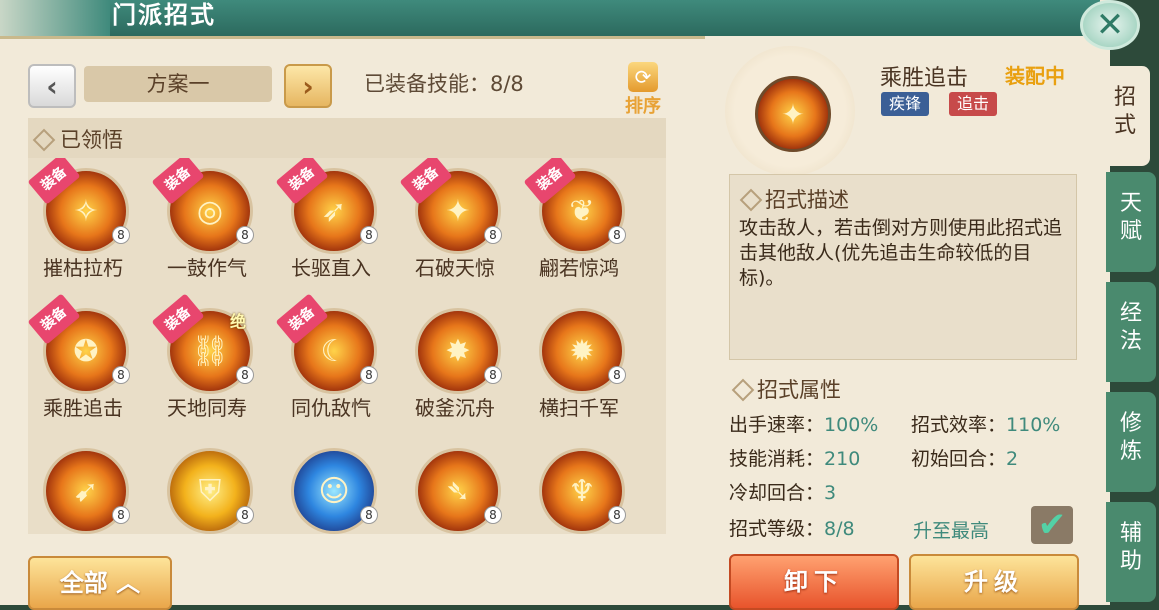 The image size is (1159, 610). I want to click on diamond-icon, so click(743, 390).